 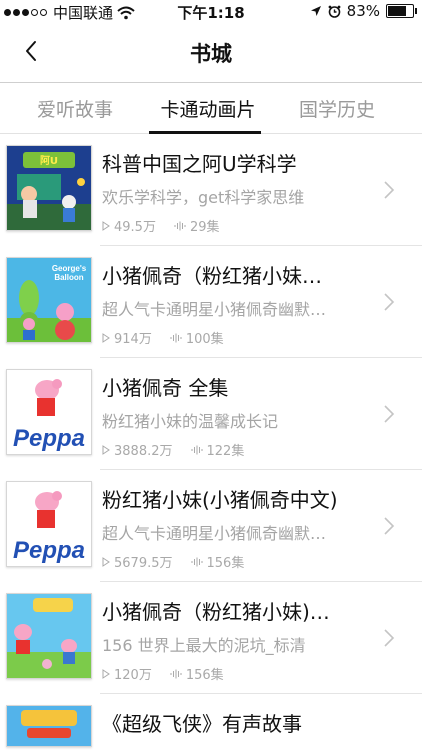 I want to click on tab-cartoons: 卡通动画片, so click(x=208, y=108).